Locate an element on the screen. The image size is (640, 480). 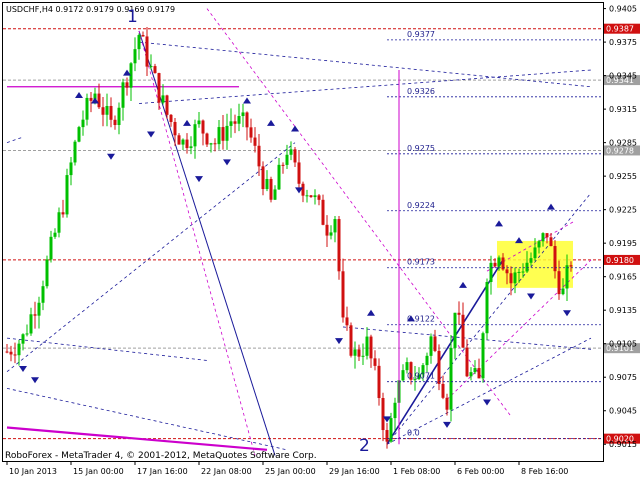
y-tick-label: 0.9285 is located at coordinates (623, 143).